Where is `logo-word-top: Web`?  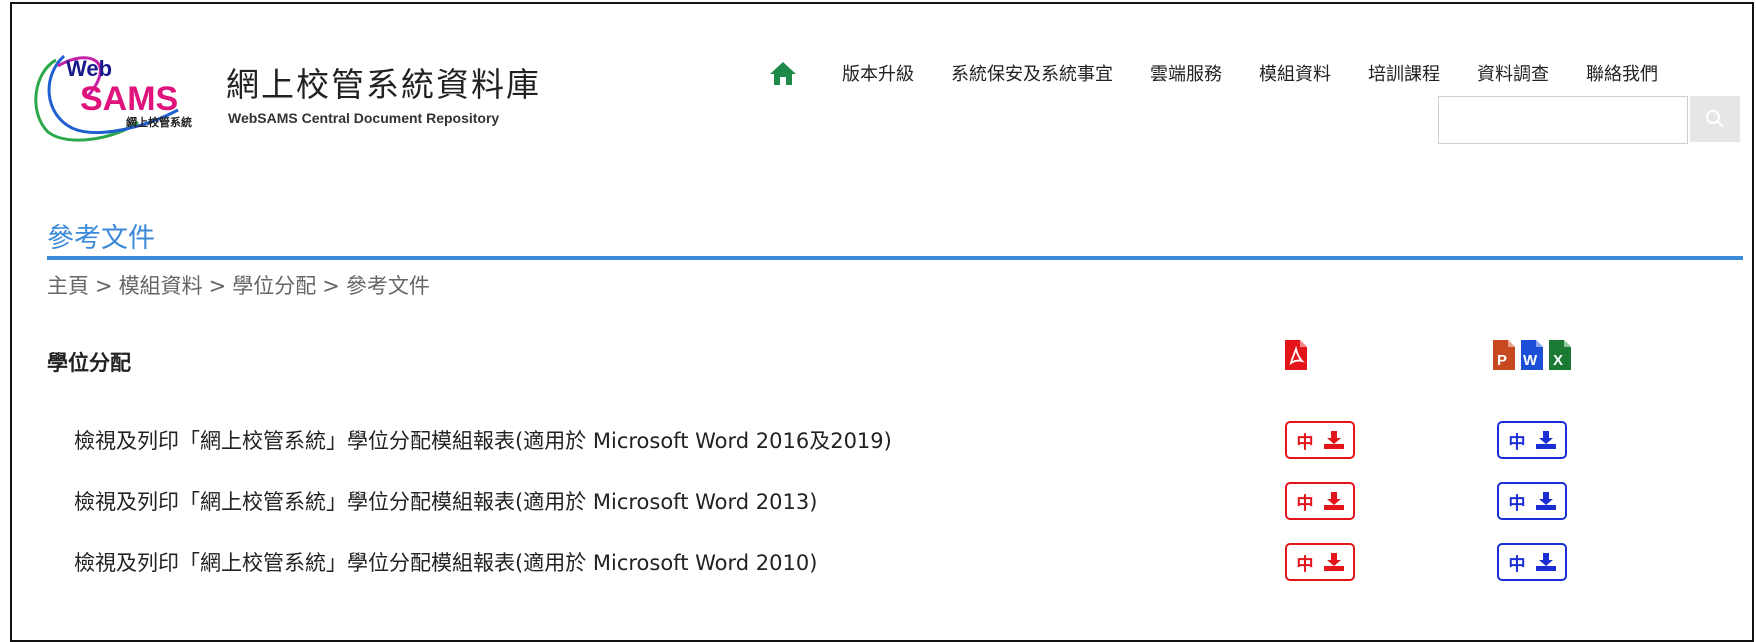
logo-word-top: Web is located at coordinates (89, 68).